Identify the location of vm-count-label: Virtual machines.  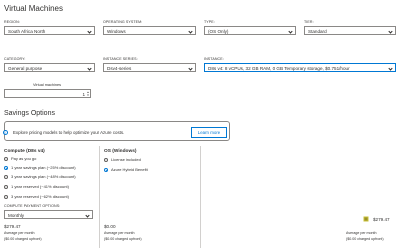
(47, 85).